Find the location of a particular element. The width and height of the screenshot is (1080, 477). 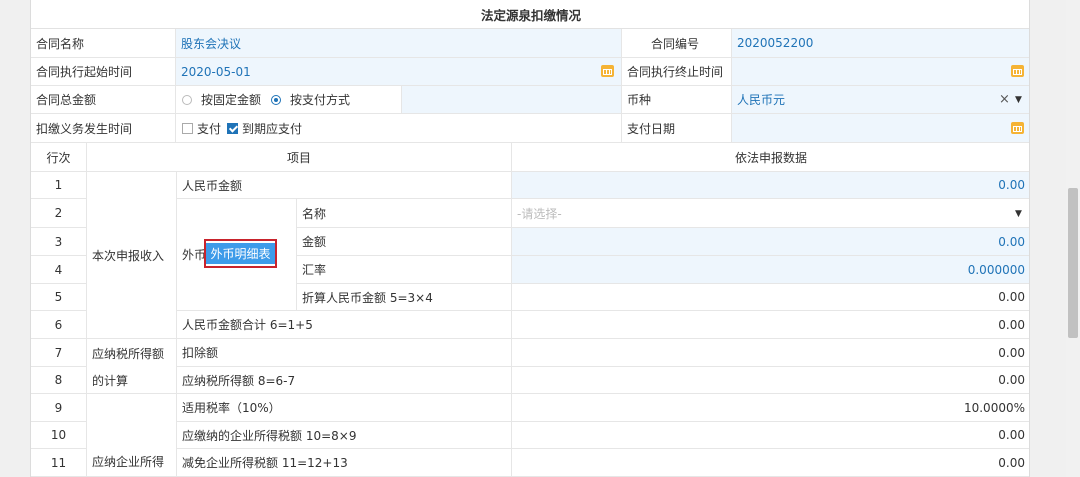

item-label: 人民币金额 is located at coordinates (344, 185).